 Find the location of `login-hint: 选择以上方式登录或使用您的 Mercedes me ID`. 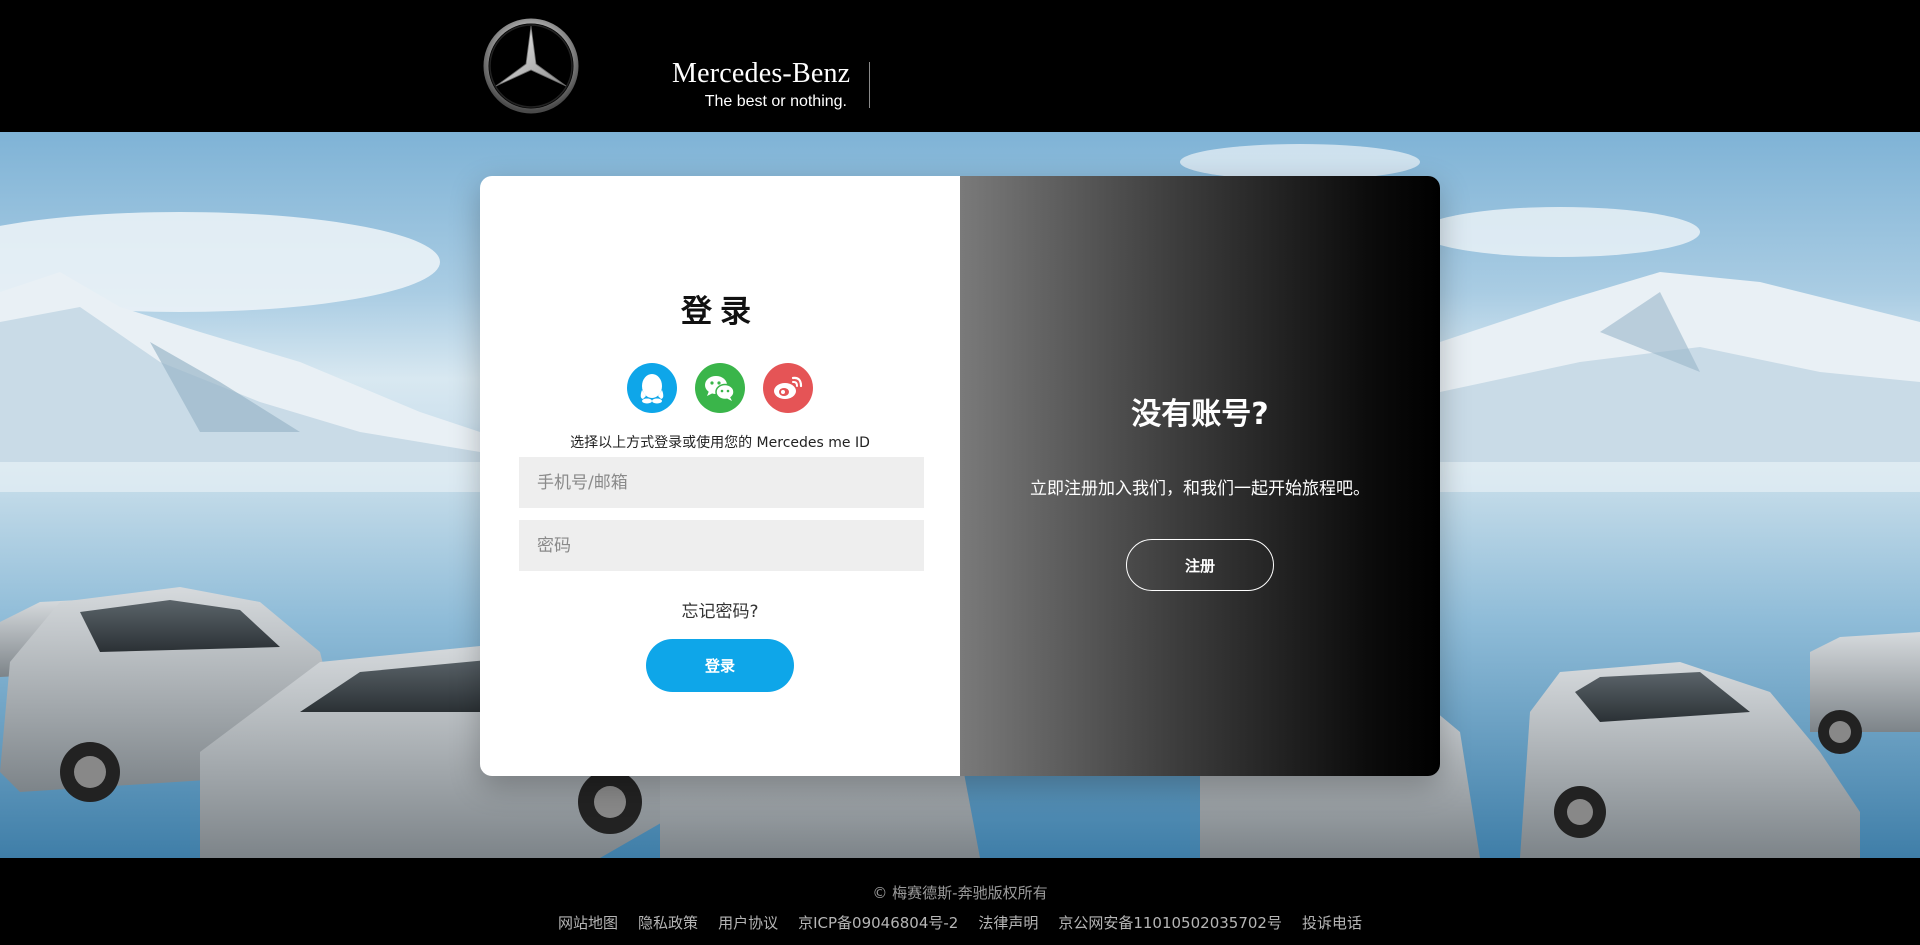

login-hint: 选择以上方式登录或使用您的 Mercedes me ID is located at coordinates (720, 443).